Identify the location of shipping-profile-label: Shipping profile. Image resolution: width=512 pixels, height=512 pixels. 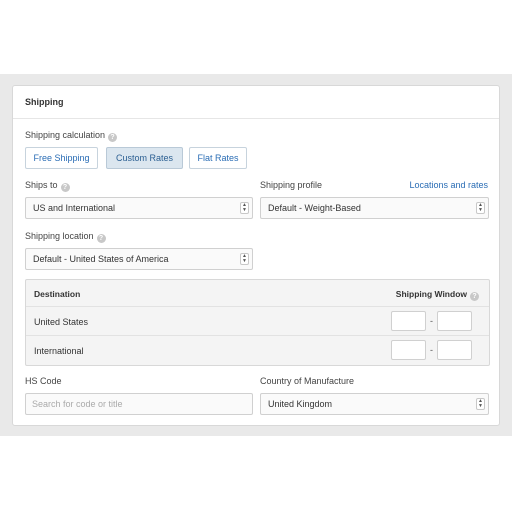
(291, 185).